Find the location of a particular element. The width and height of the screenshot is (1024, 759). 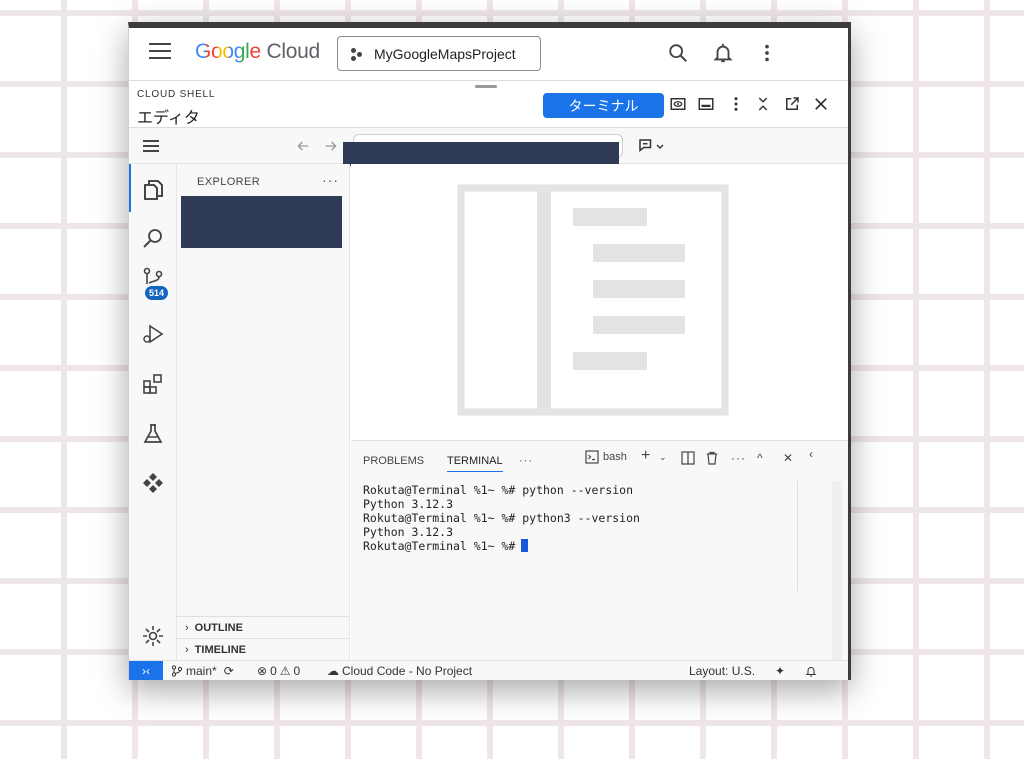

settings-gear-icon is located at coordinates (153, 636).